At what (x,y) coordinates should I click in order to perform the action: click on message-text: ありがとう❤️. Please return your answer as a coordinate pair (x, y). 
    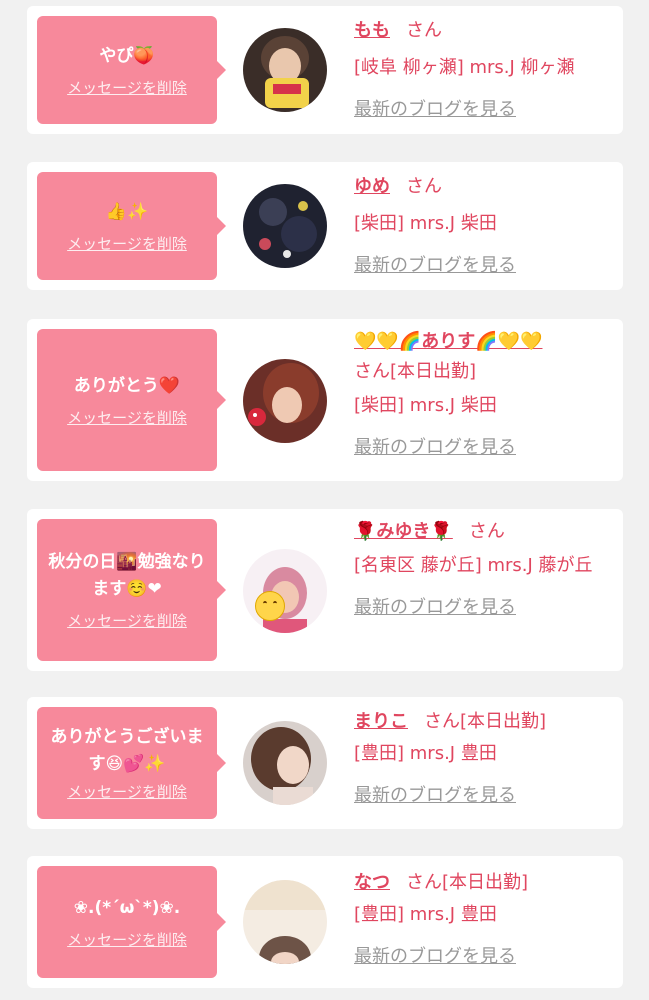
    Looking at the image, I should click on (127, 385).